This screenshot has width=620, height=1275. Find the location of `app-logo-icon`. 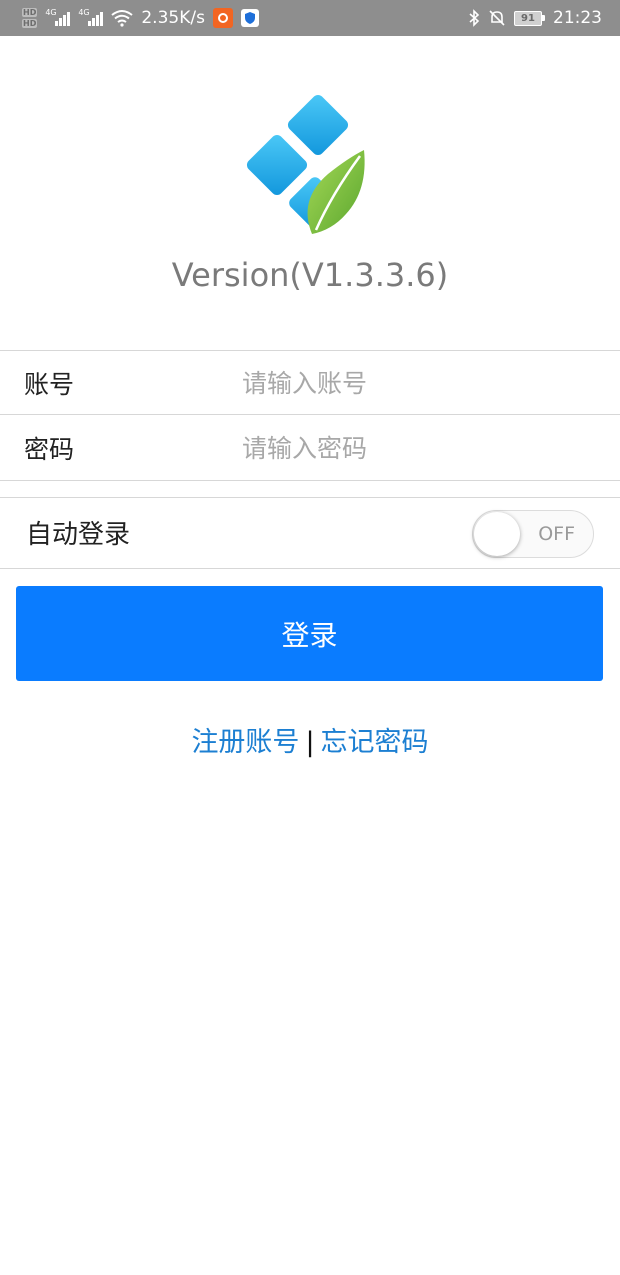

app-logo-icon is located at coordinates (305, 164).